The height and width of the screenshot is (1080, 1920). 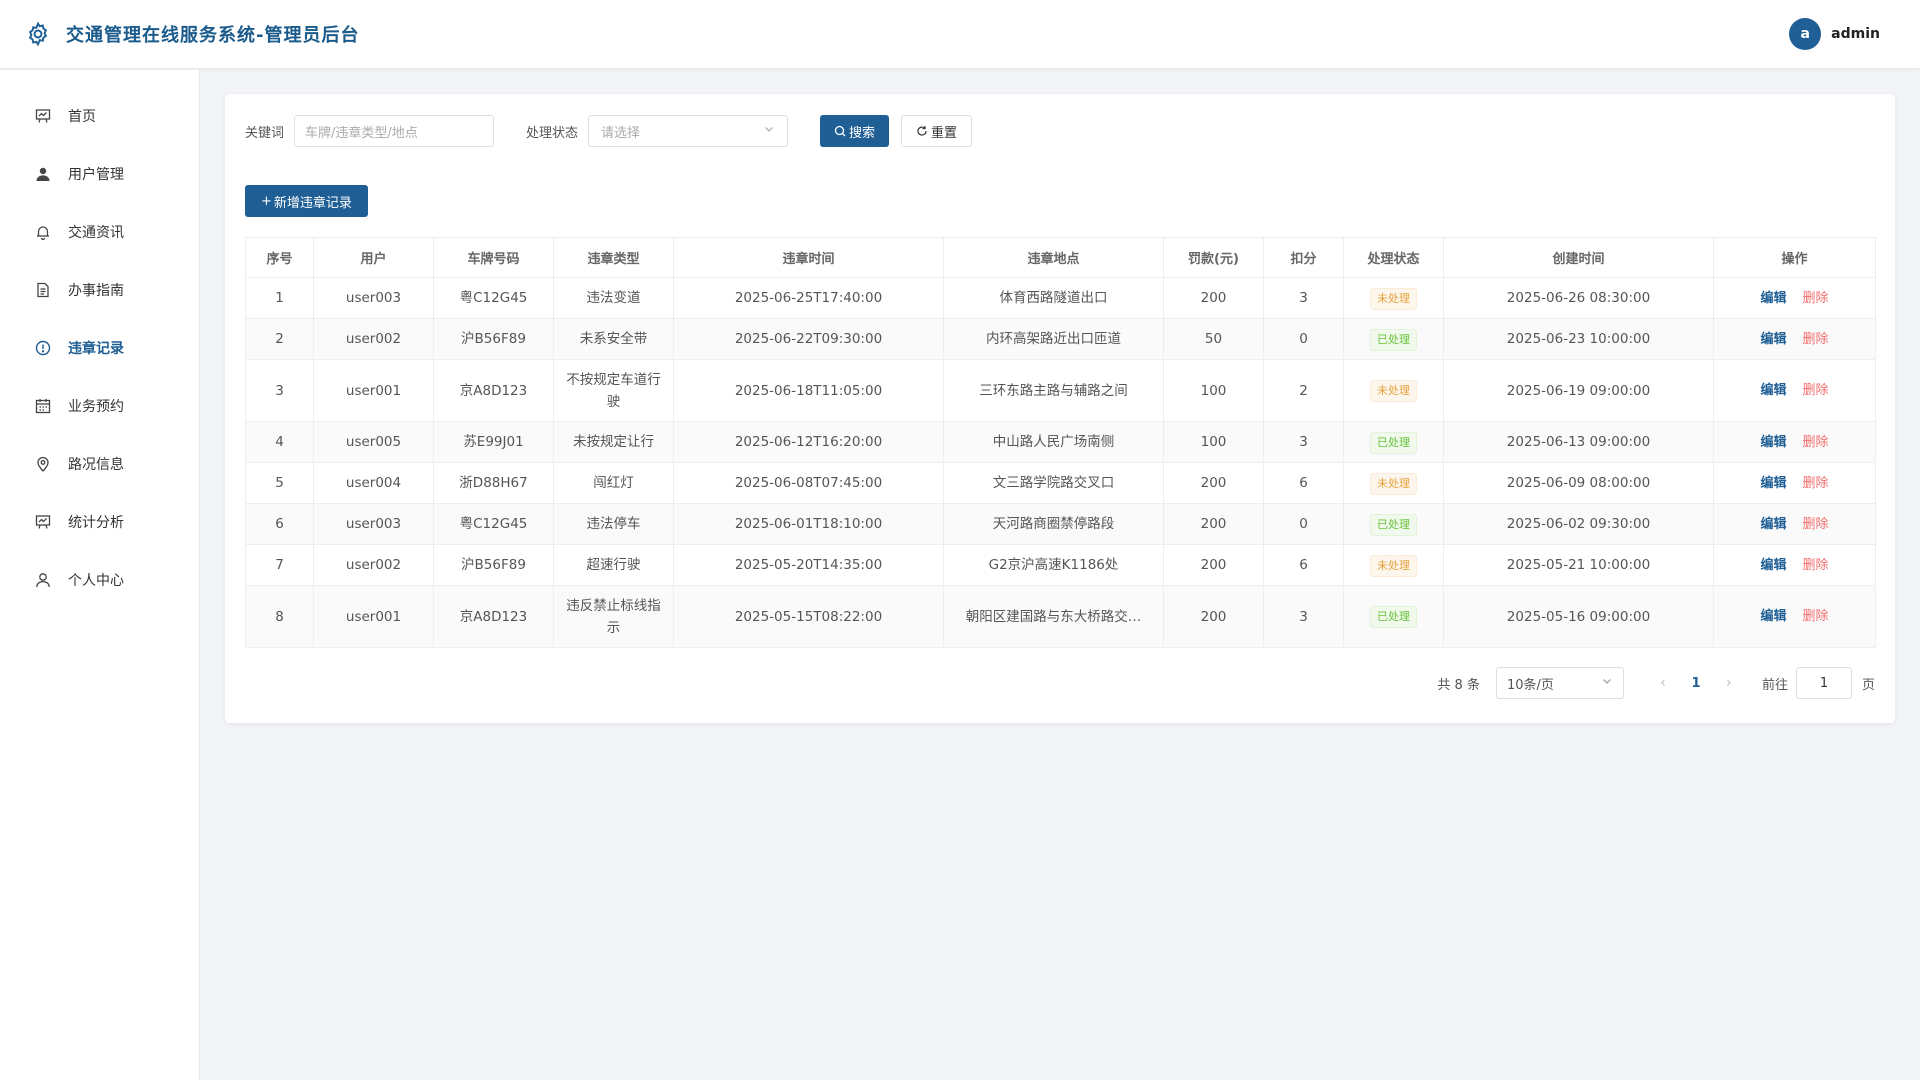 What do you see at coordinates (613, 524) in the screenshot?
I see `table-cell-type: 违法停车` at bounding box center [613, 524].